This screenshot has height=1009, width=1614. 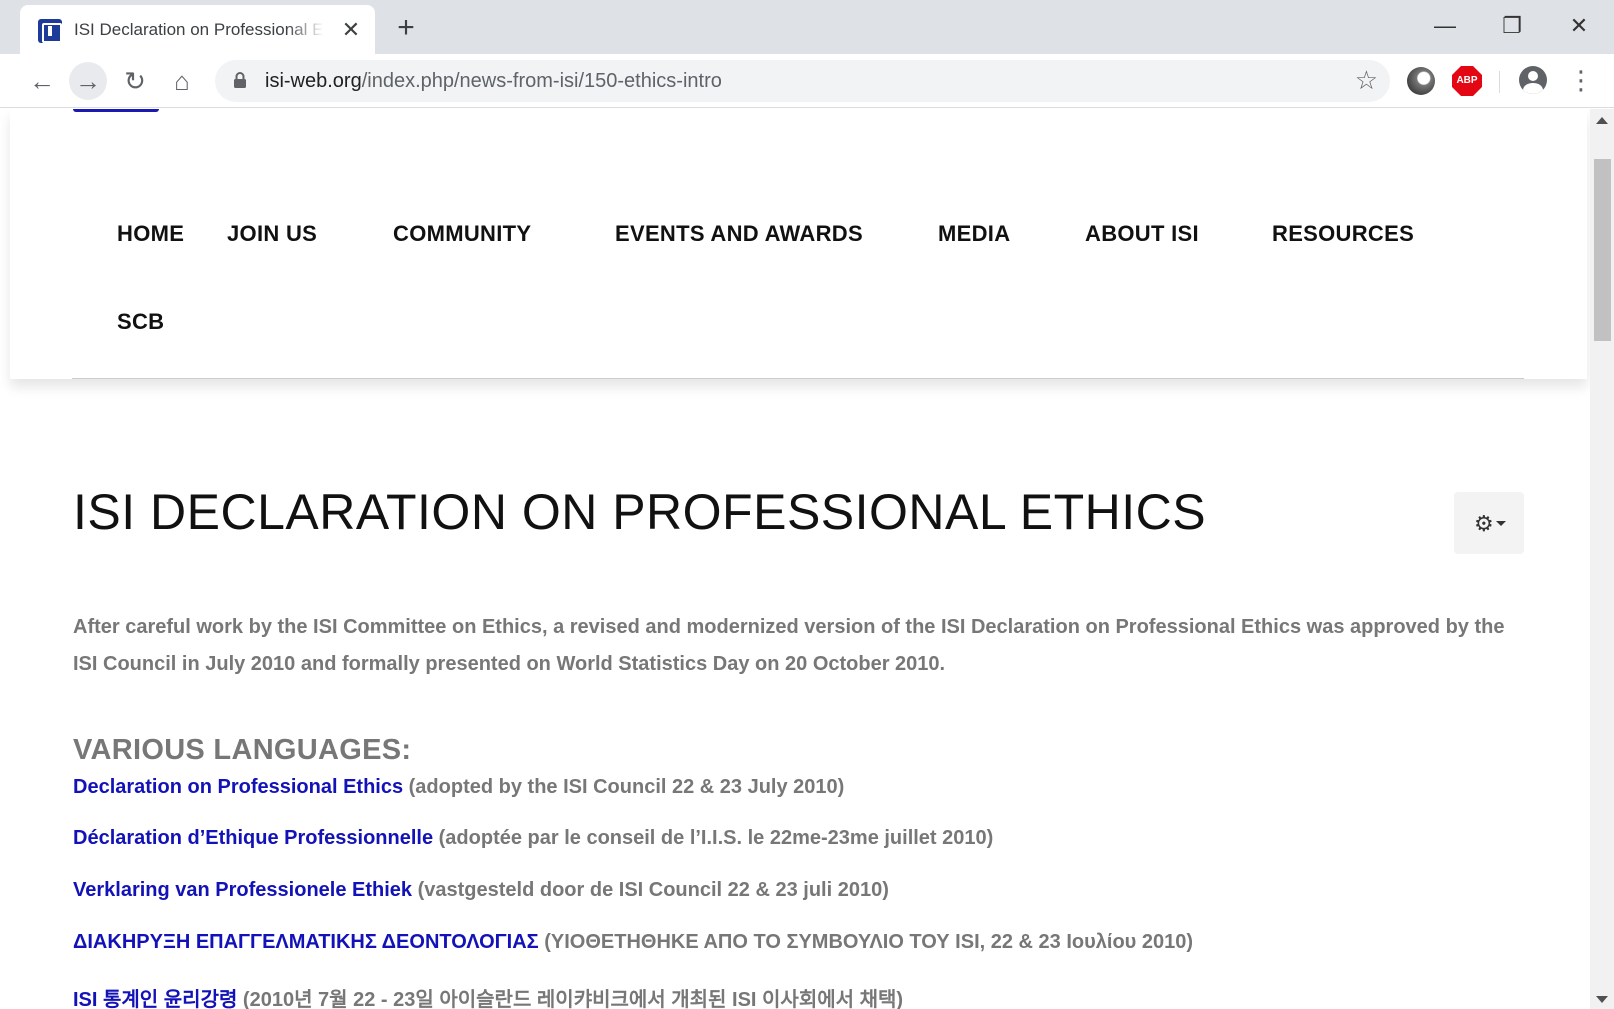 I want to click on language-link-dutch: Verklaring van Professionele Ethiek, so click(x=242, y=890).